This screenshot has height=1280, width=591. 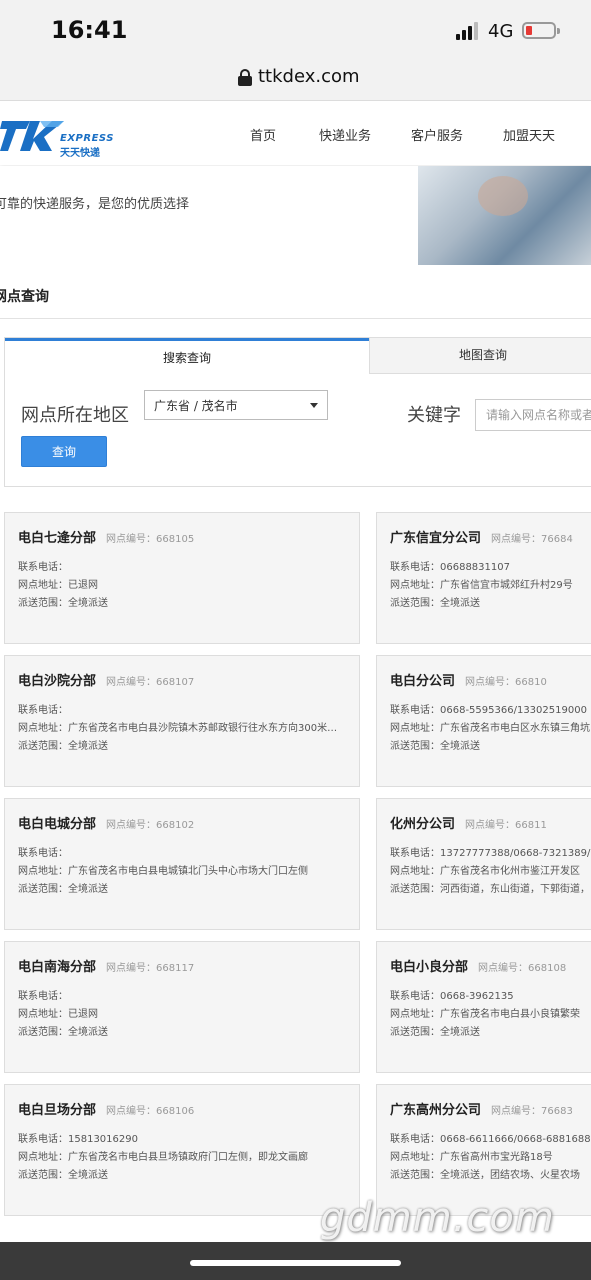 What do you see at coordinates (295, 1263) in the screenshot?
I see `home-indicator` at bounding box center [295, 1263].